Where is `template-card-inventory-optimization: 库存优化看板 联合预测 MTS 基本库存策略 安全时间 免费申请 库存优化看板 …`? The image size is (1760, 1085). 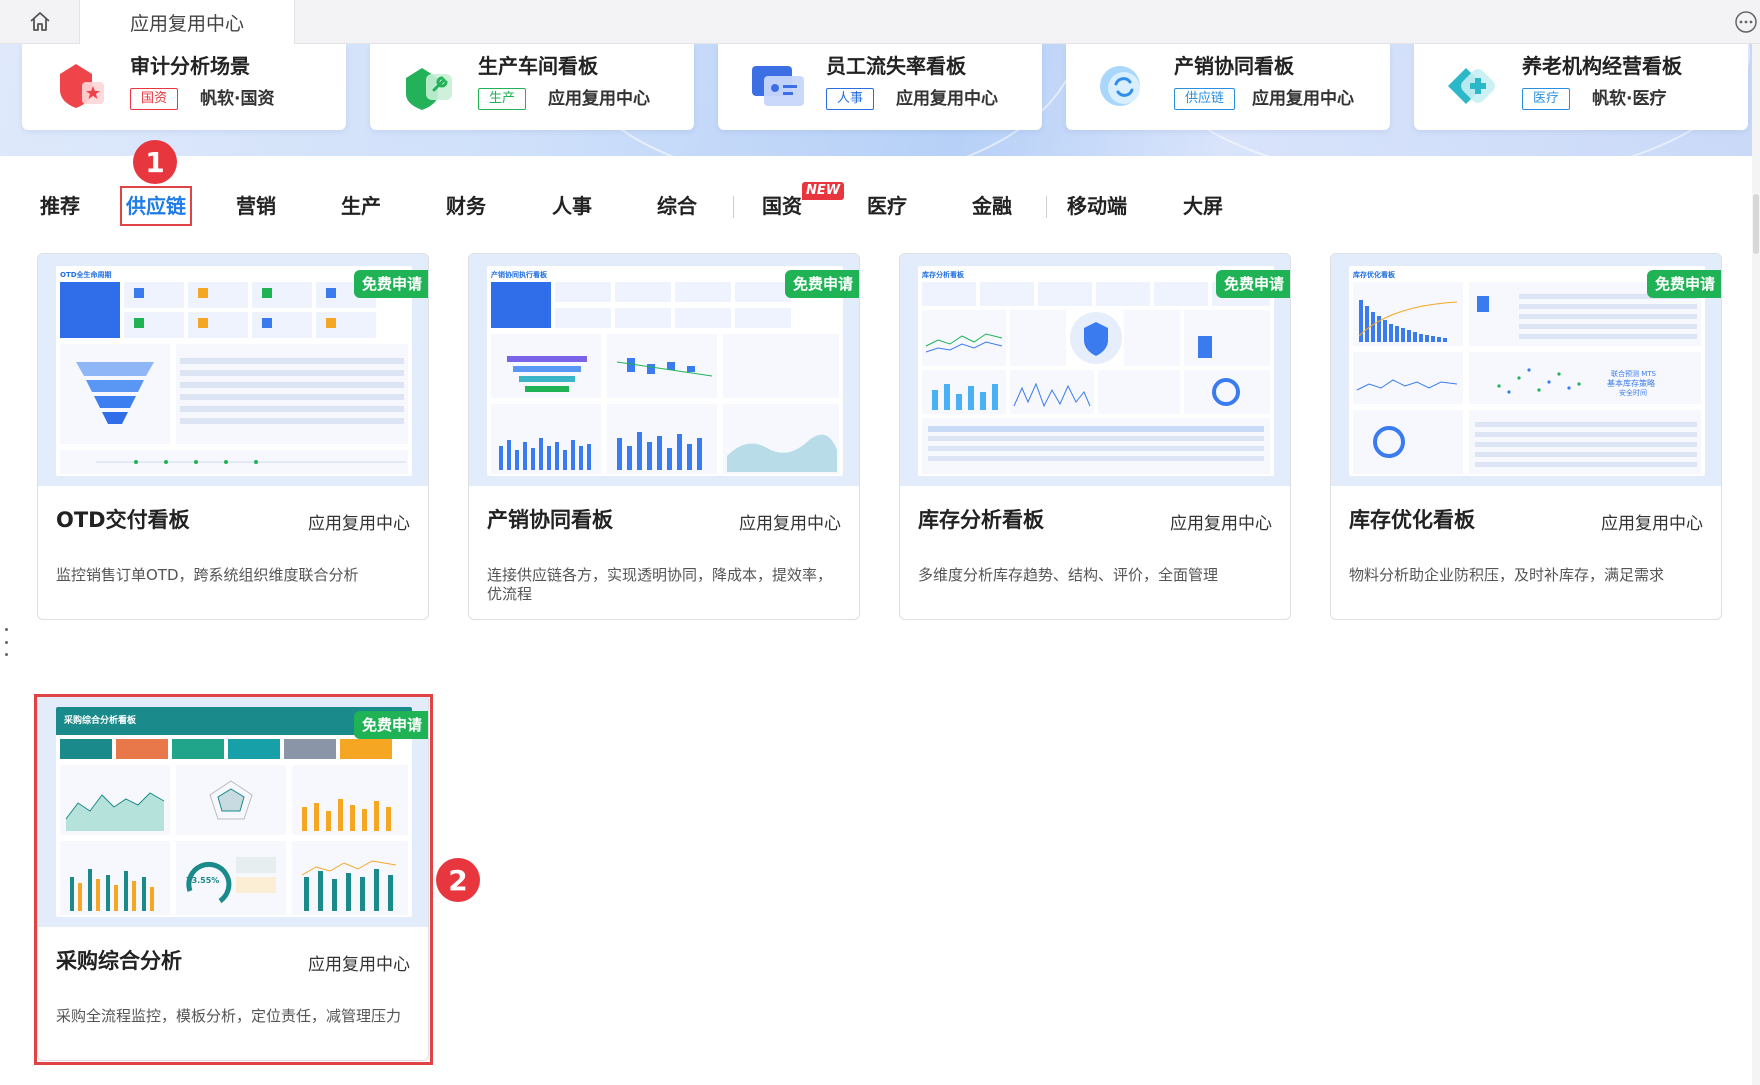
template-card-inventory-optimization: 库存优化看板 联合预测 MTS 基本库存策略 安全时间 免费申请 库存优化看板 … is located at coordinates (1526, 436).